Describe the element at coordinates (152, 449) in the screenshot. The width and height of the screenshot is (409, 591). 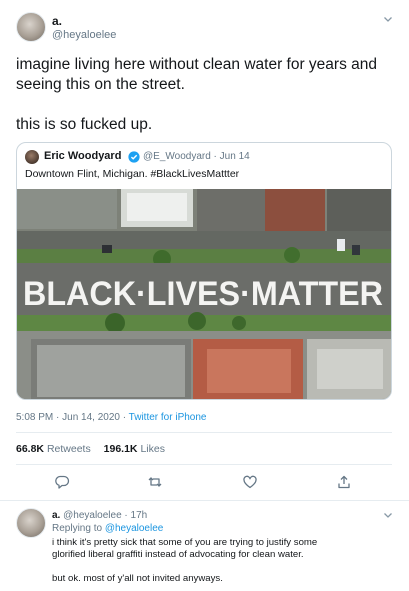
I see `likes-label: Likes` at that location.